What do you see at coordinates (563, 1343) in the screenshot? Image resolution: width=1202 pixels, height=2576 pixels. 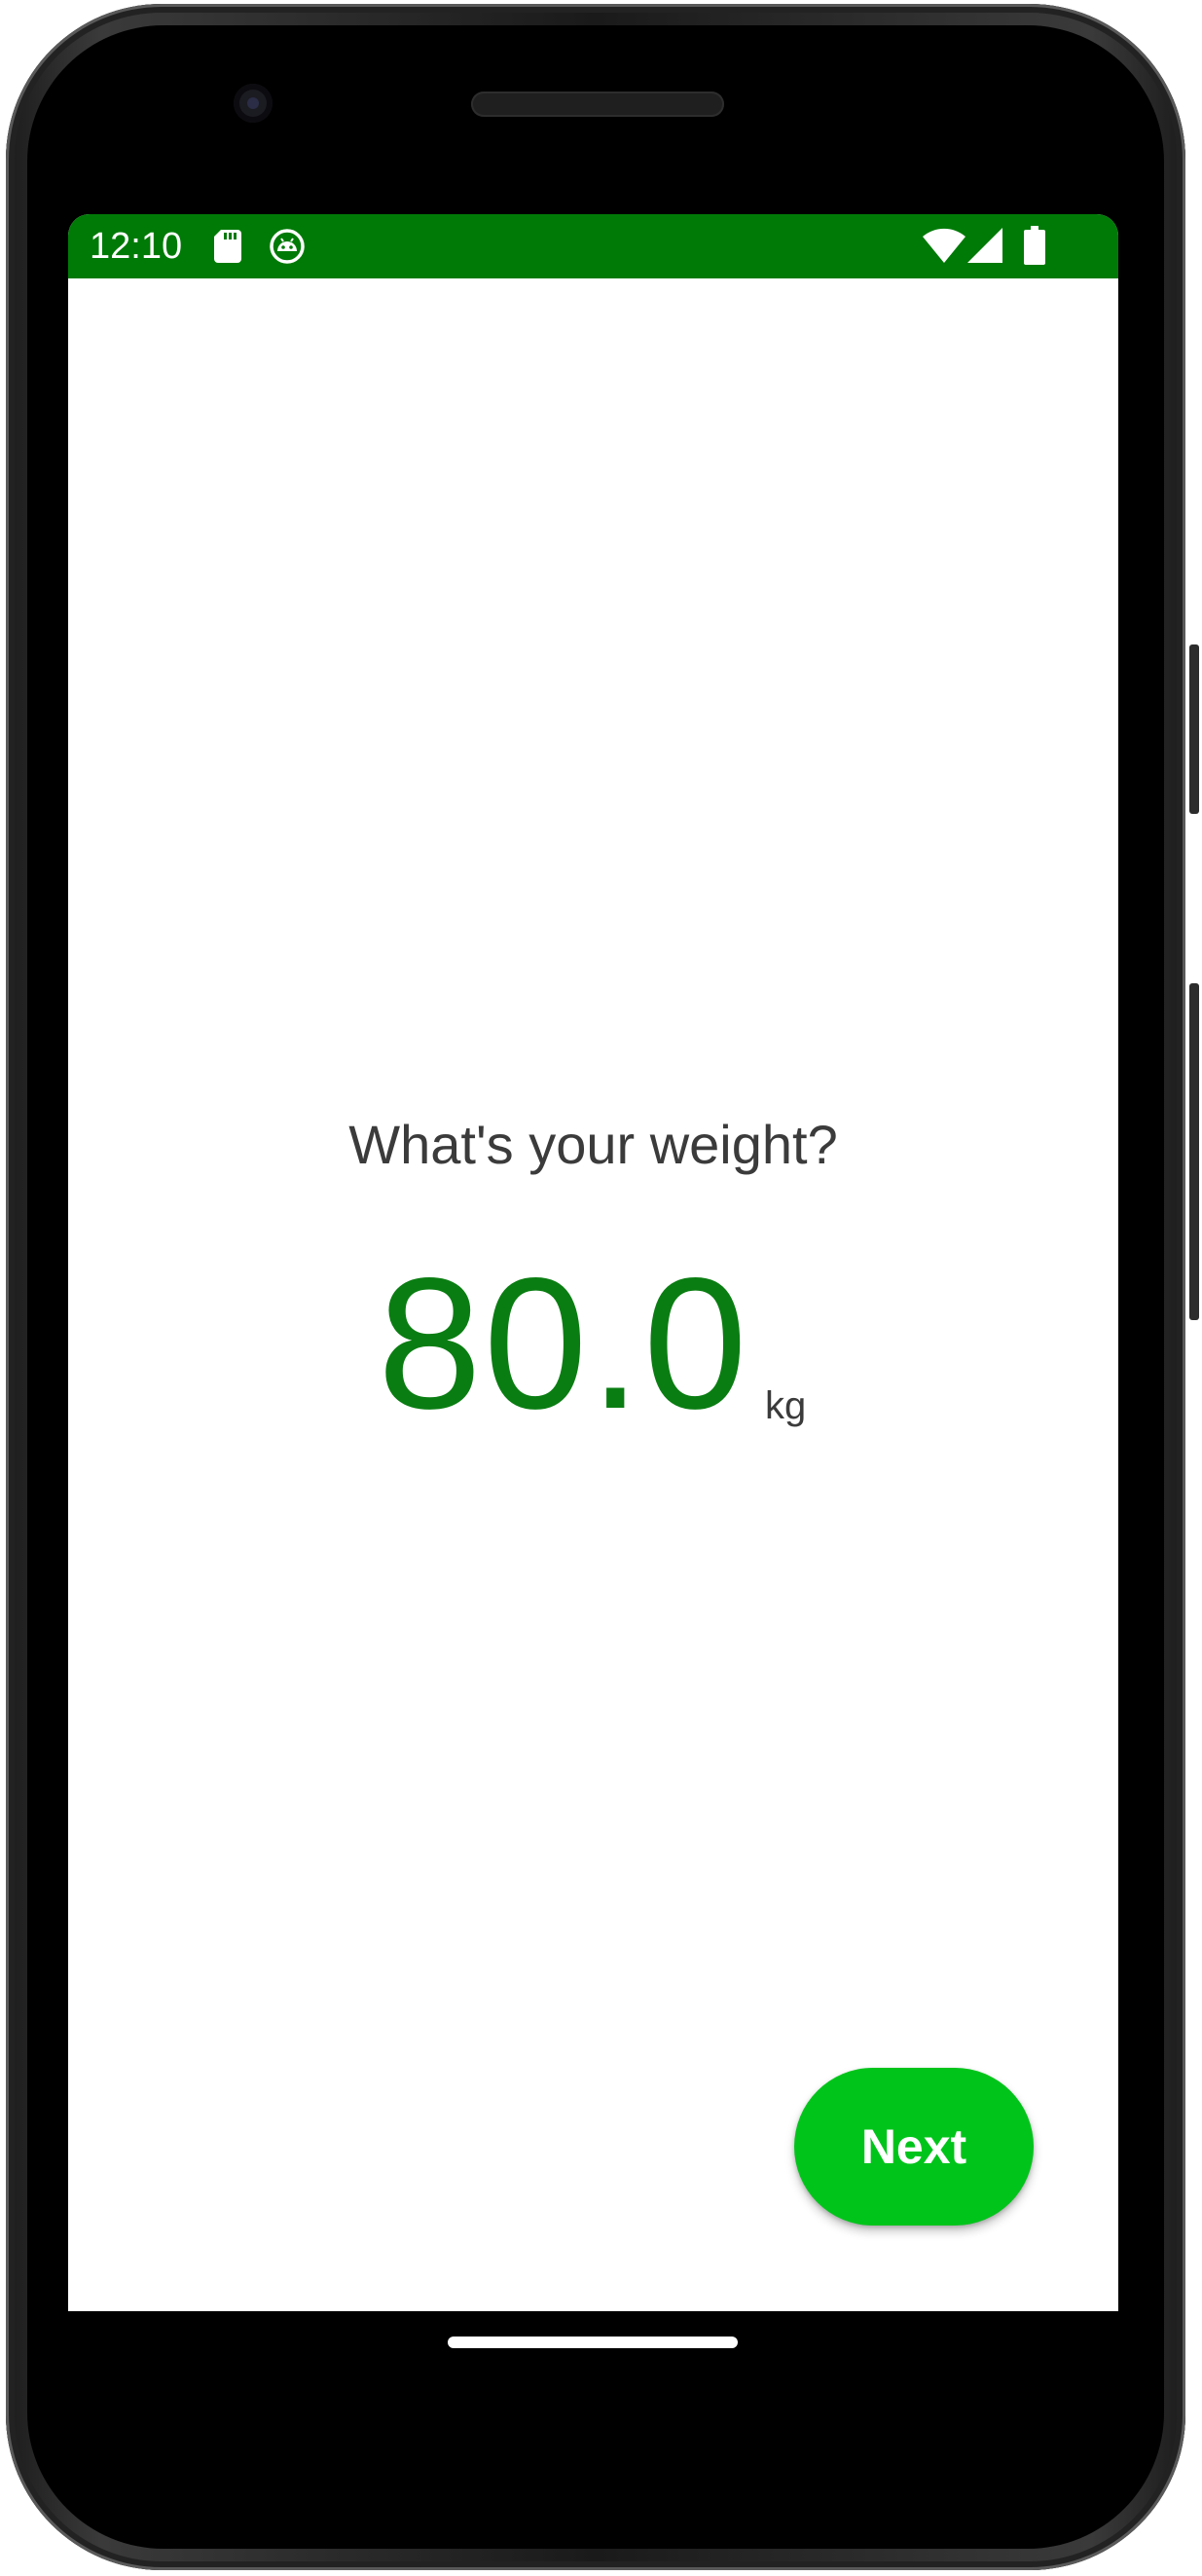 I see `weight-value: 80.0` at bounding box center [563, 1343].